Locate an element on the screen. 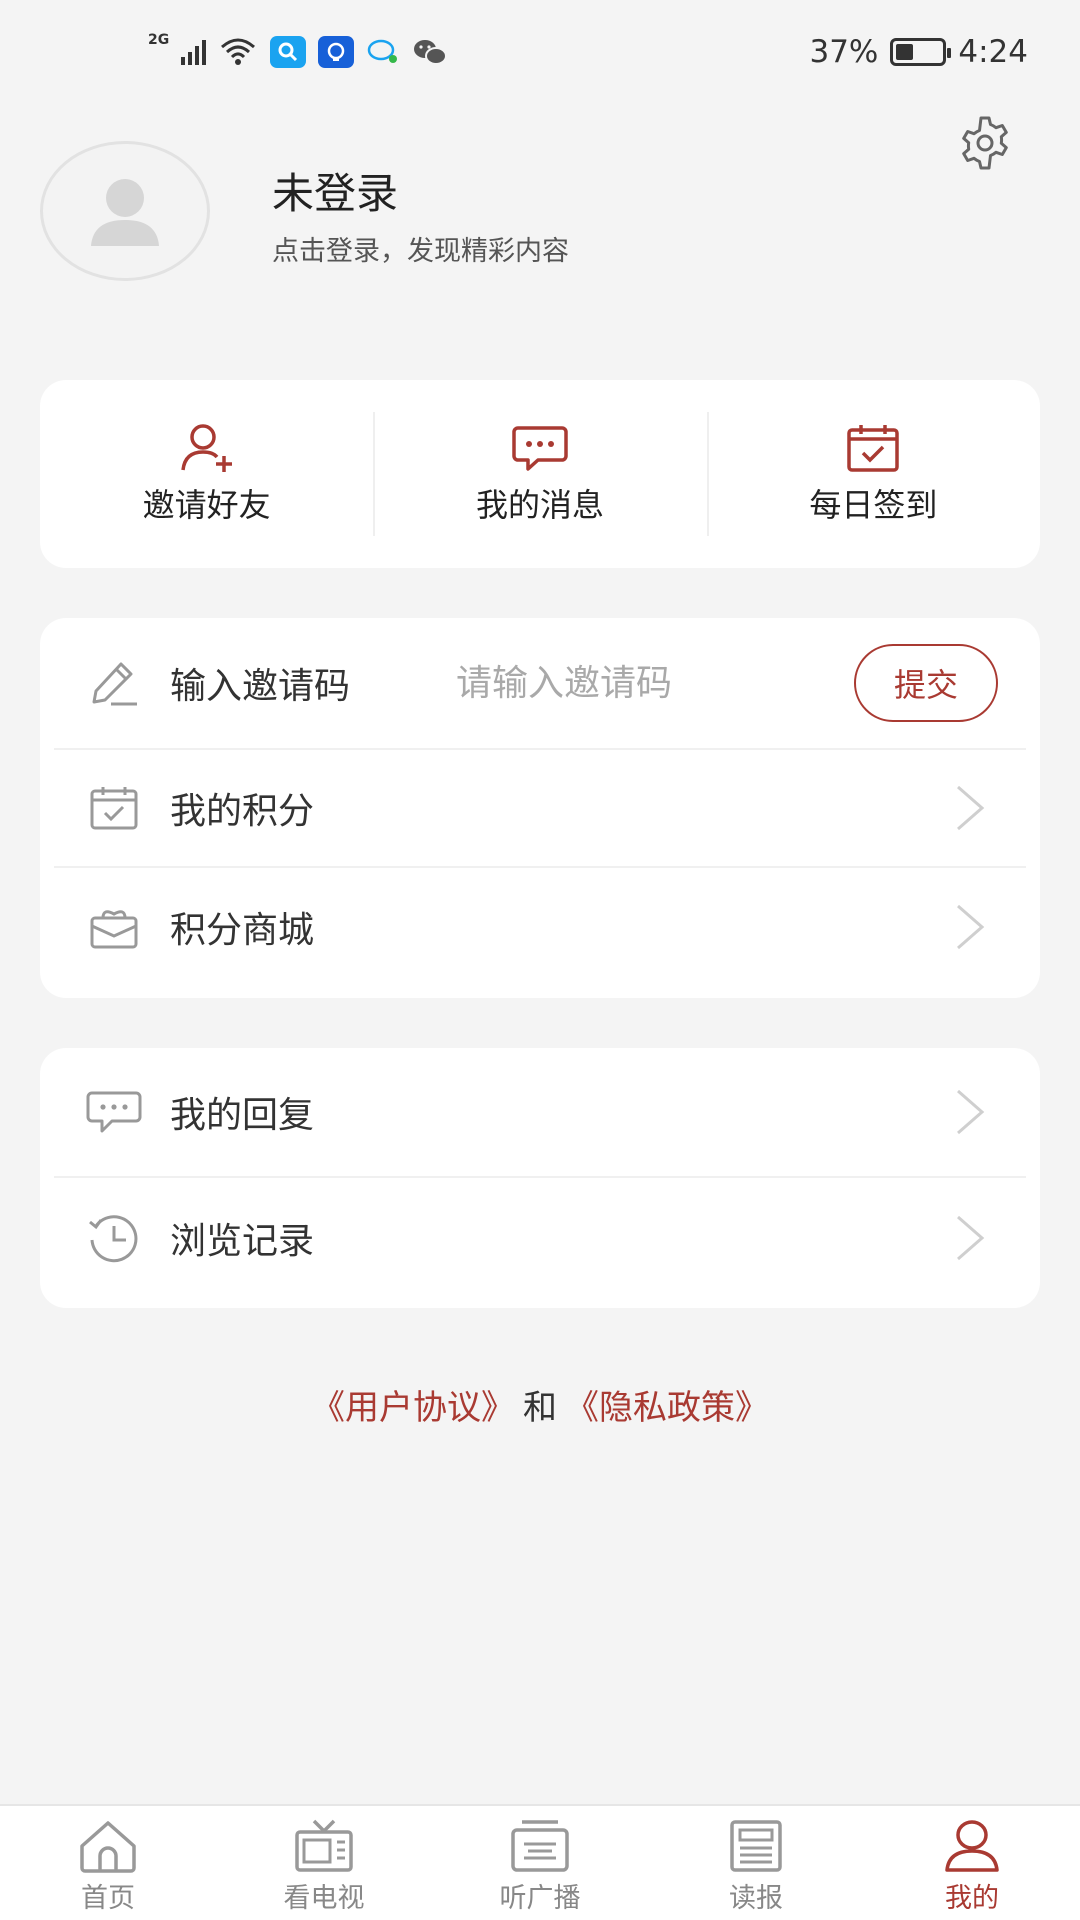 The height and width of the screenshot is (1920, 1080). gift-box-icon is located at coordinates (114, 927).